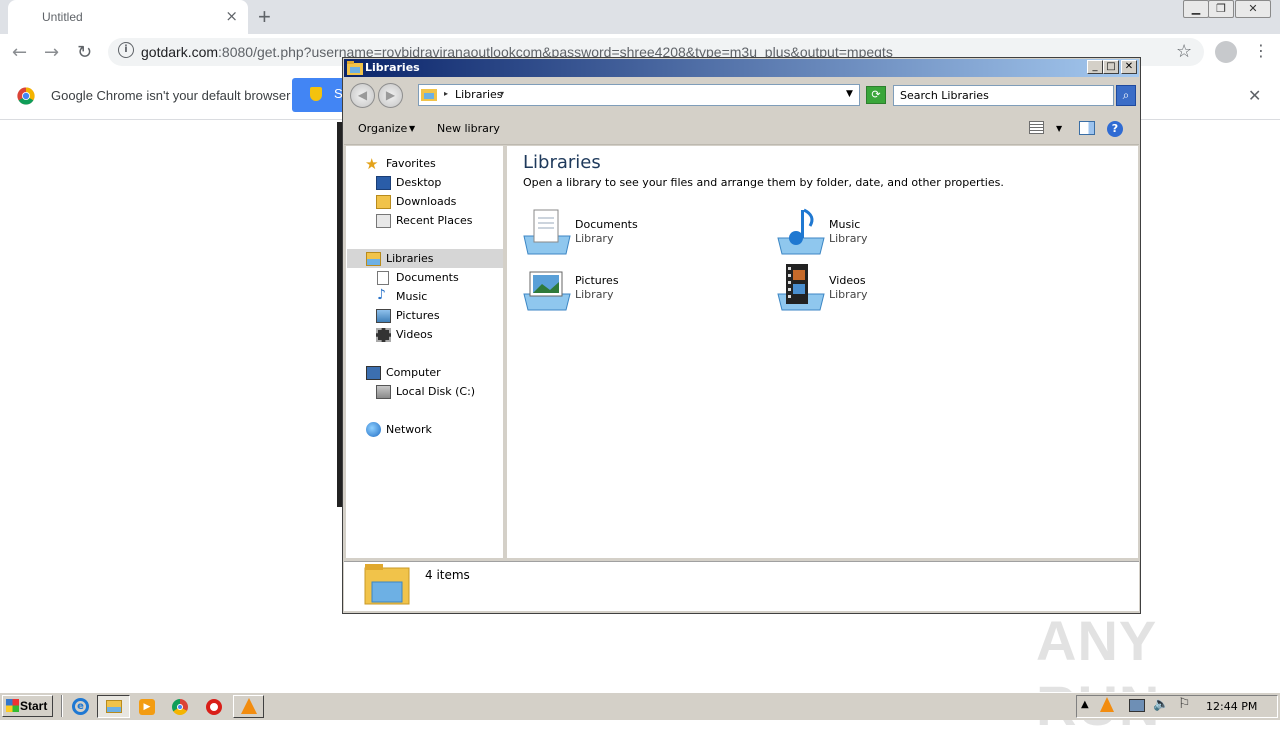 The image size is (1280, 738). Describe the element at coordinates (594, 238) in the screenshot. I see `library-documents-type: Library` at that location.